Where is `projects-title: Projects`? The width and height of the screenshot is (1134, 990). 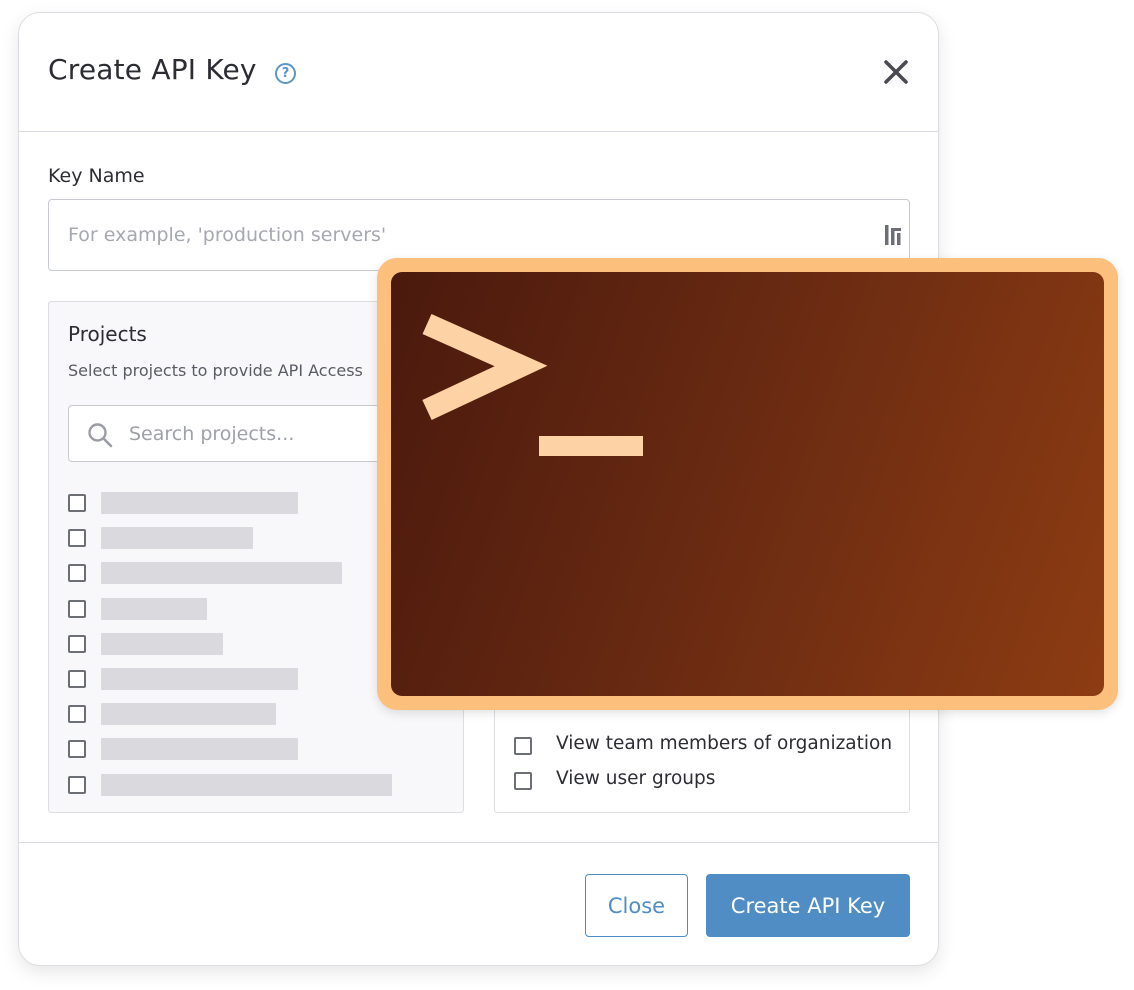
projects-title: Projects is located at coordinates (107, 334).